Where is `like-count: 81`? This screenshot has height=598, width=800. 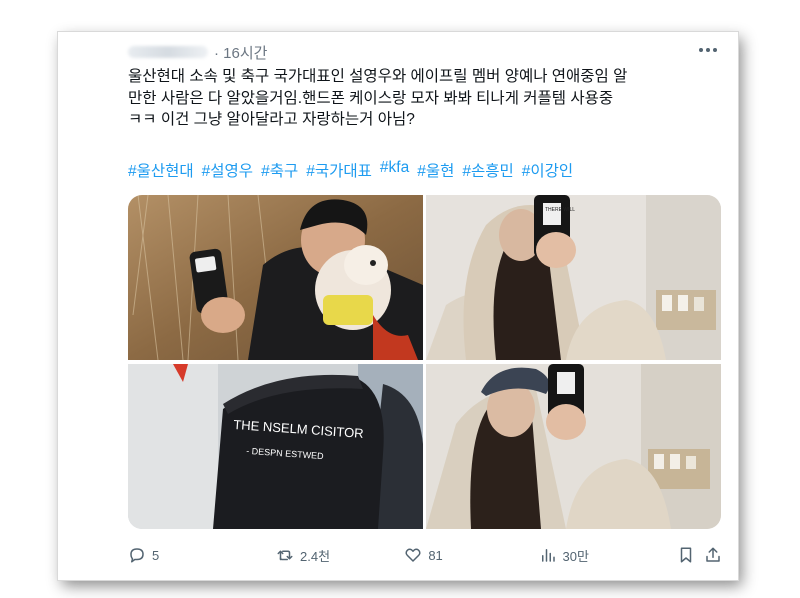 like-count: 81 is located at coordinates (435, 555).